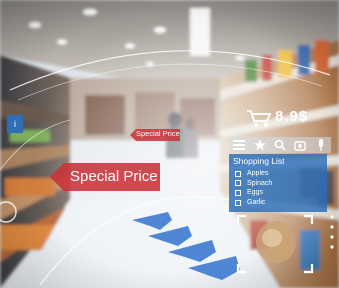 Image resolution: width=339 pixels, height=288 pixels. I want to click on list-item: Spinach, so click(253, 184).